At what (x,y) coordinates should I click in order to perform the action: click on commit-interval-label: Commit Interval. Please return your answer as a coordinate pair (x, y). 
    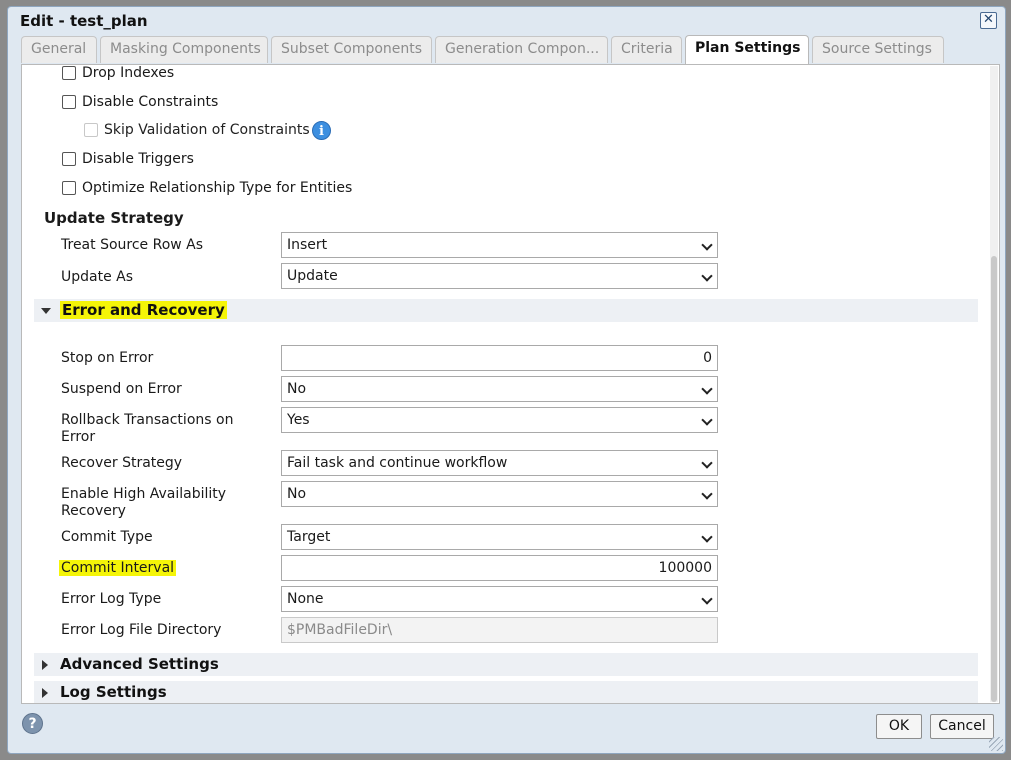
    Looking at the image, I should click on (118, 568).